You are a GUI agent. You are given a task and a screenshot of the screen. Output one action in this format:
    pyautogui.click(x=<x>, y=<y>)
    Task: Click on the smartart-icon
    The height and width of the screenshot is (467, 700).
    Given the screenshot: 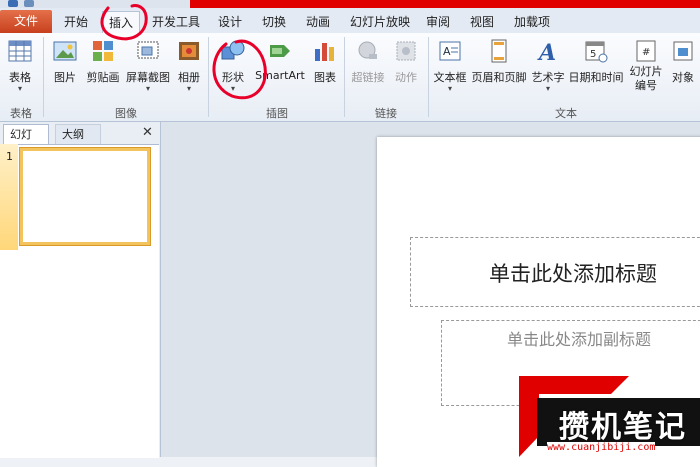 What is the action you would take?
    pyautogui.click(x=280, y=51)
    